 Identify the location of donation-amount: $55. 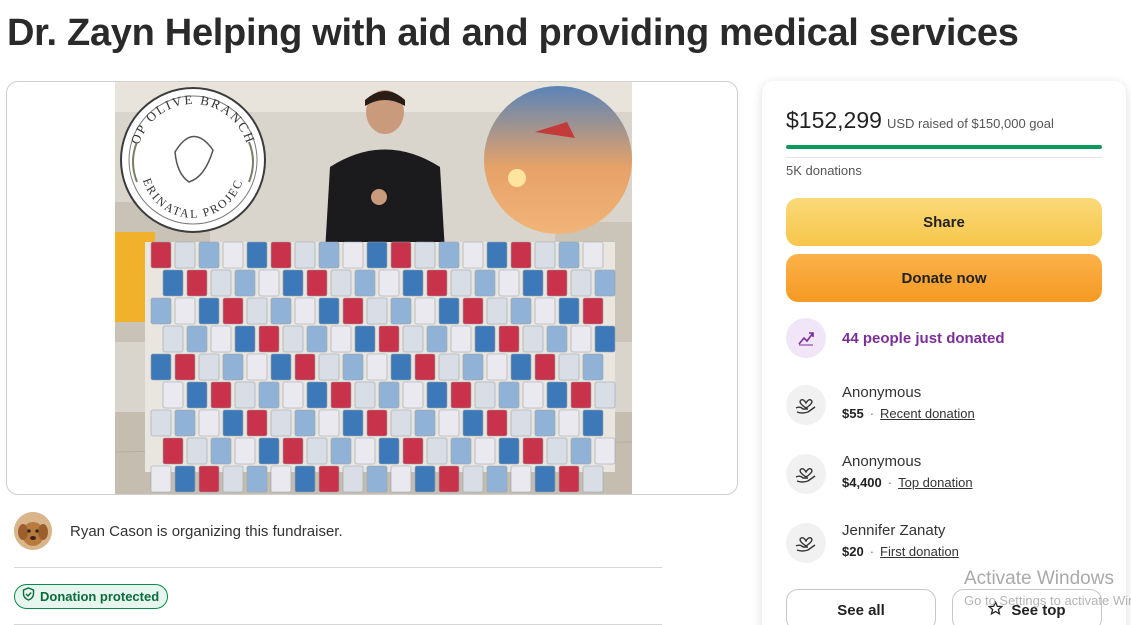
(853, 413).